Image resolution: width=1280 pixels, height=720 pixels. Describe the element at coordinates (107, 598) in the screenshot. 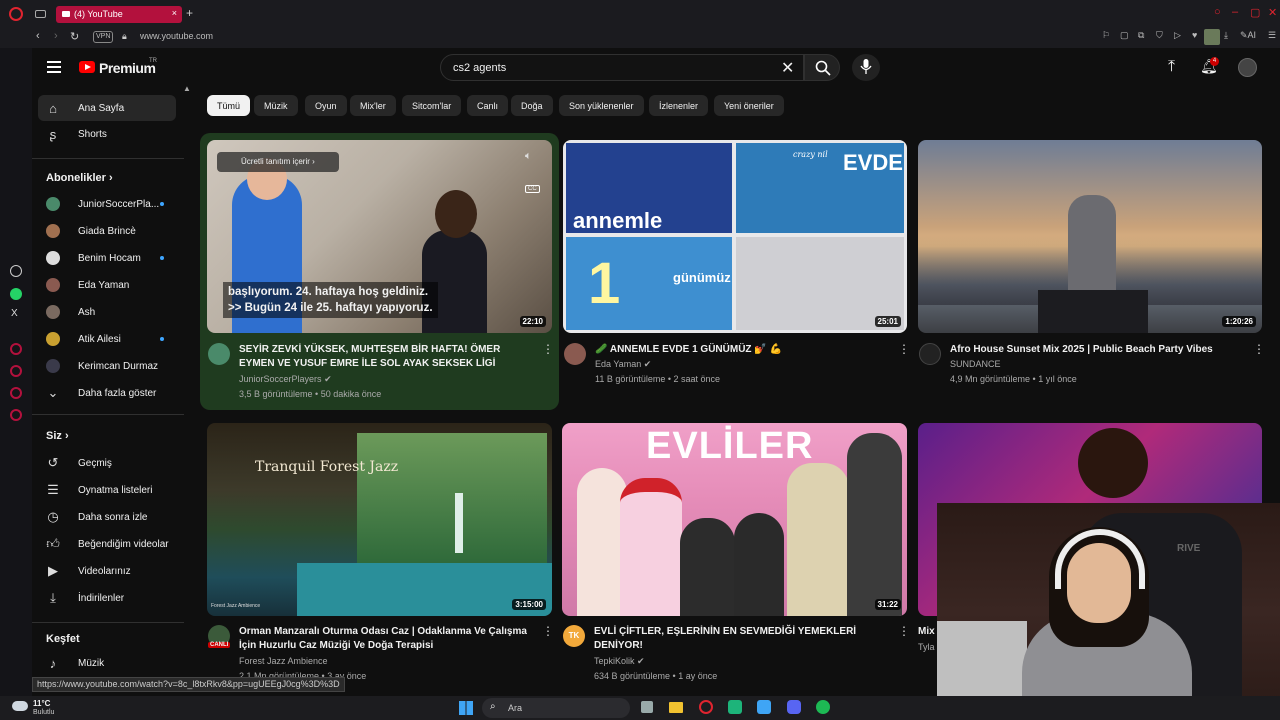

I see `sidebar-item-download: ⤓ İndirilenler` at that location.